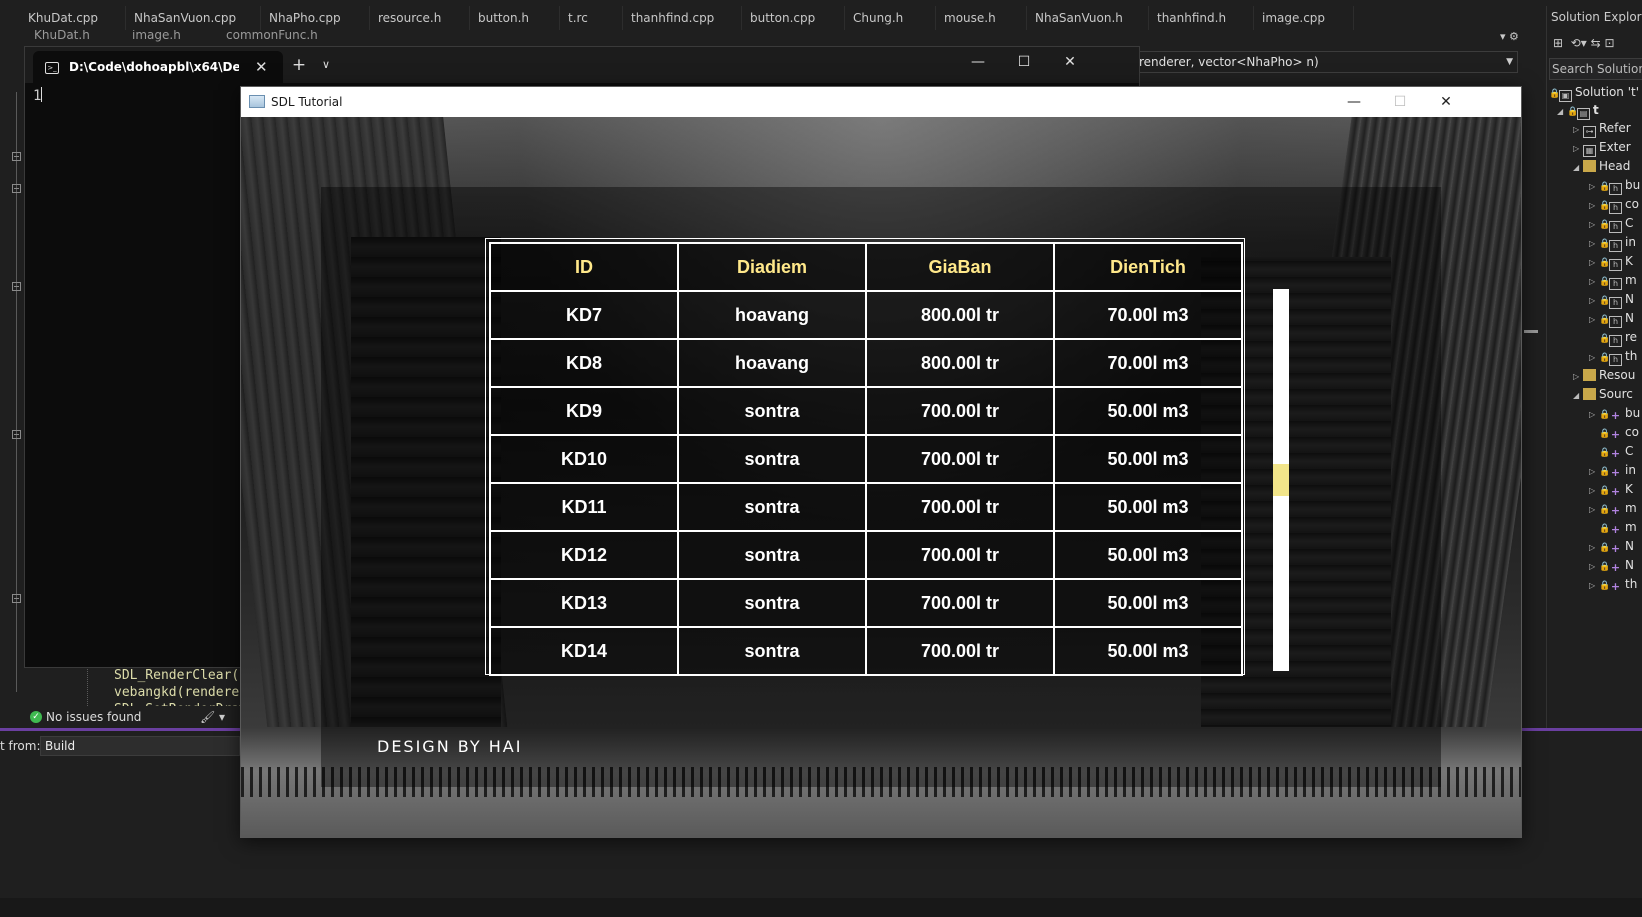  Describe the element at coordinates (1578, 110) in the screenshot. I see `project-node: ◢ 🔒 ▤ t` at that location.